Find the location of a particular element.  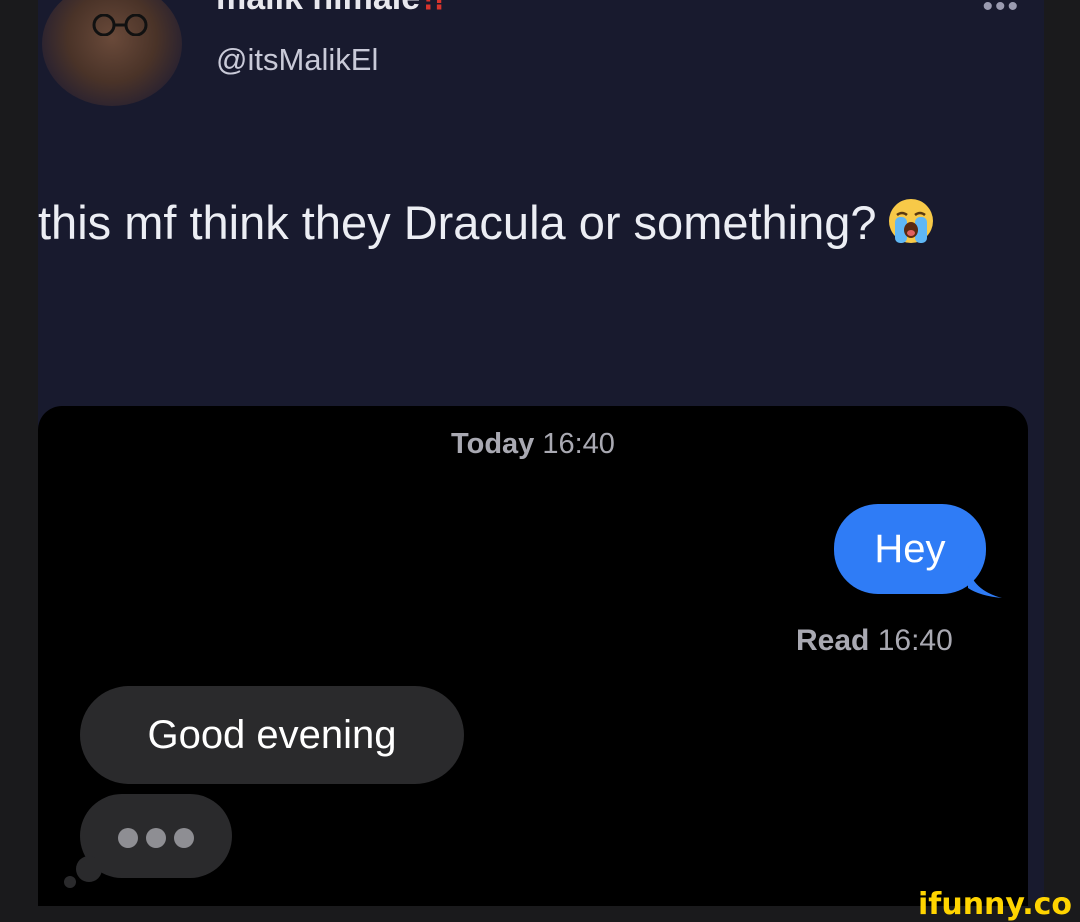

read-time: 16:40 is located at coordinates (915, 640).